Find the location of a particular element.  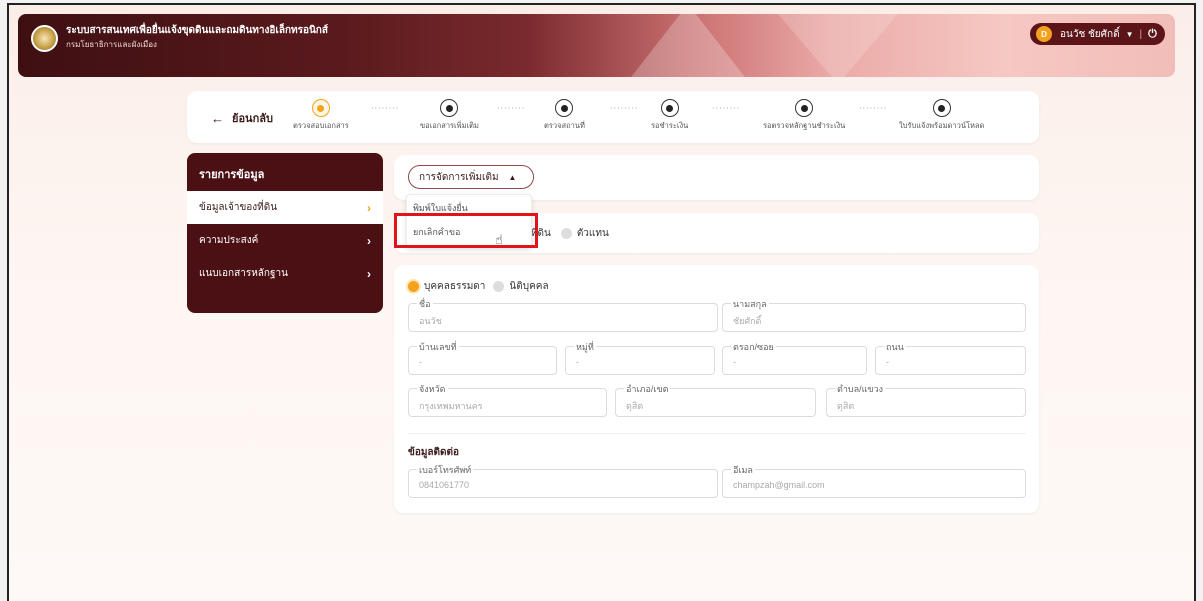

step-label: รอชำระเงิน is located at coordinates (670, 125).